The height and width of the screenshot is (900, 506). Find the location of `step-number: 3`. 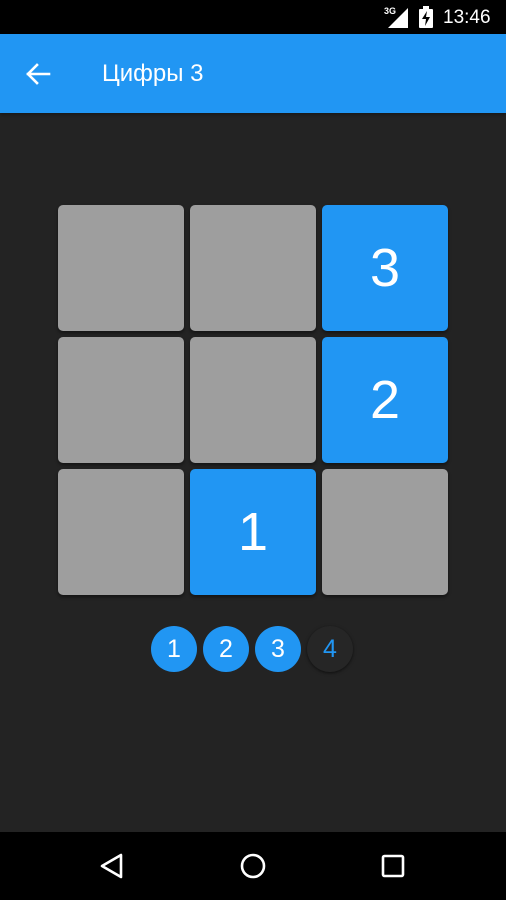

step-number: 3 is located at coordinates (278, 648).